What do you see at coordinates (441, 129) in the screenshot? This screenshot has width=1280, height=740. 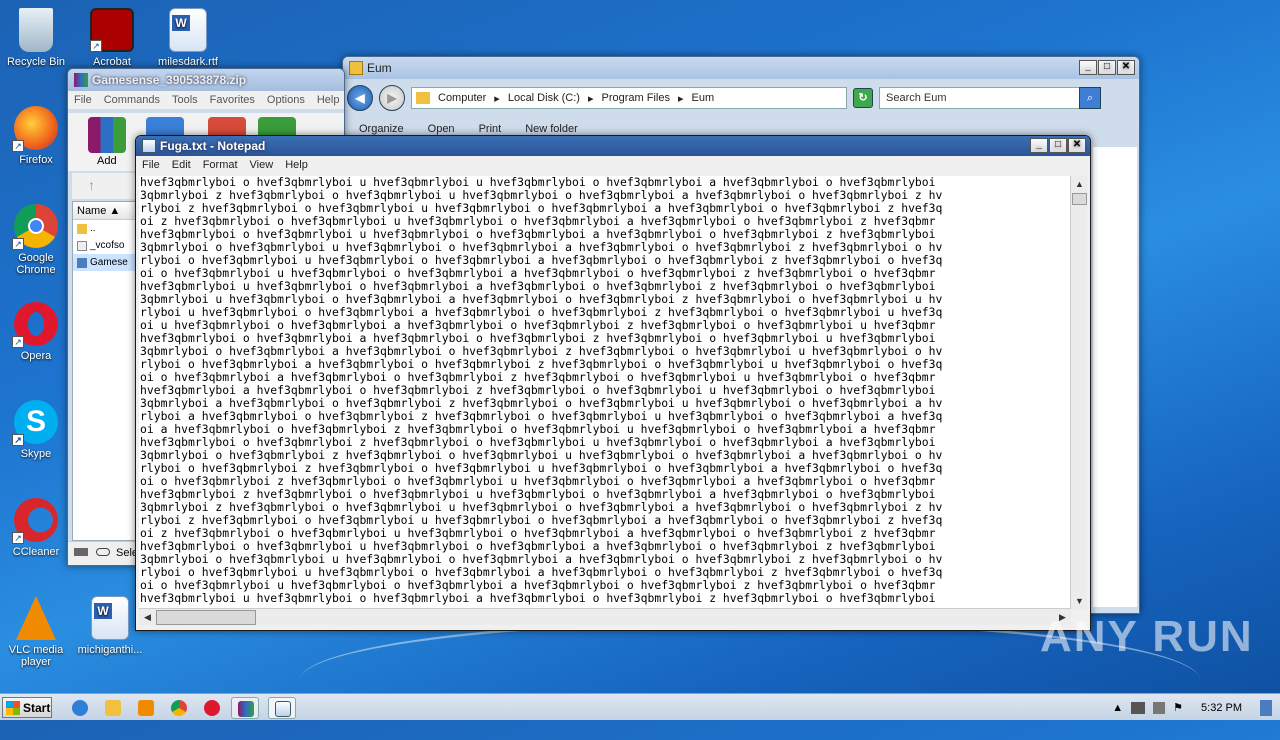 I see `open-button: Open` at bounding box center [441, 129].